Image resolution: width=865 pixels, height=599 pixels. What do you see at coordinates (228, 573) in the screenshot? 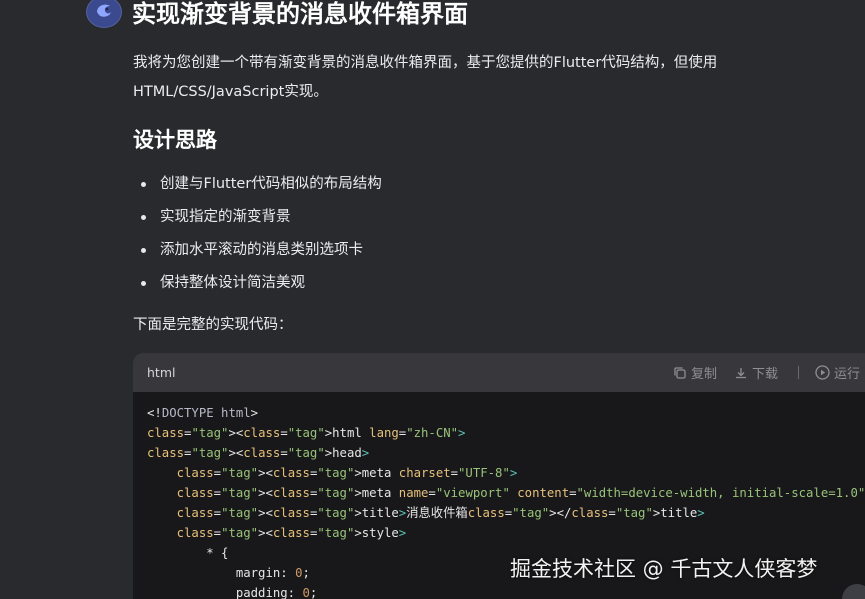
I see `code-line: margin: 0;` at bounding box center [228, 573].